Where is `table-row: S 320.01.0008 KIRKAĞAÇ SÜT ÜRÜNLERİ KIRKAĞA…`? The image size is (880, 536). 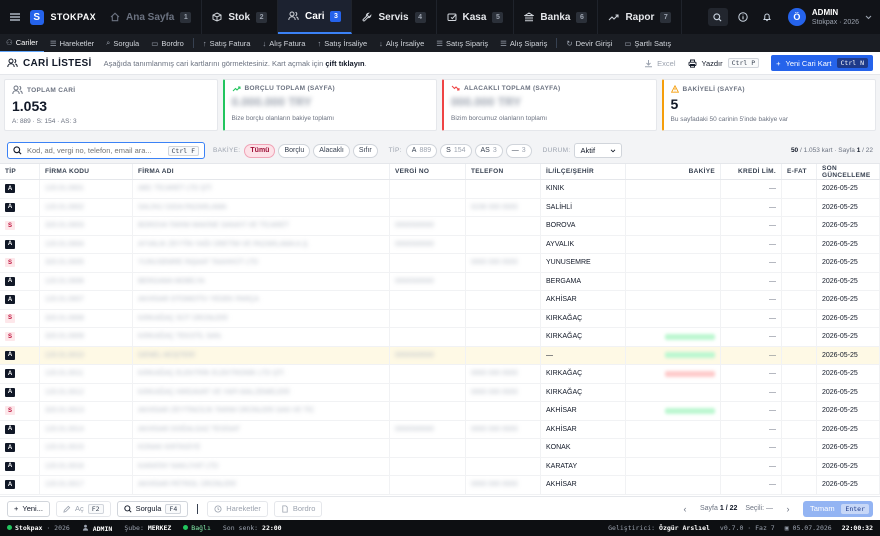 table-row: S 320.01.0008 KIRKAĞAÇ SÜT ÜRÜNLERİ KIRKAĞA… is located at coordinates (440, 318).